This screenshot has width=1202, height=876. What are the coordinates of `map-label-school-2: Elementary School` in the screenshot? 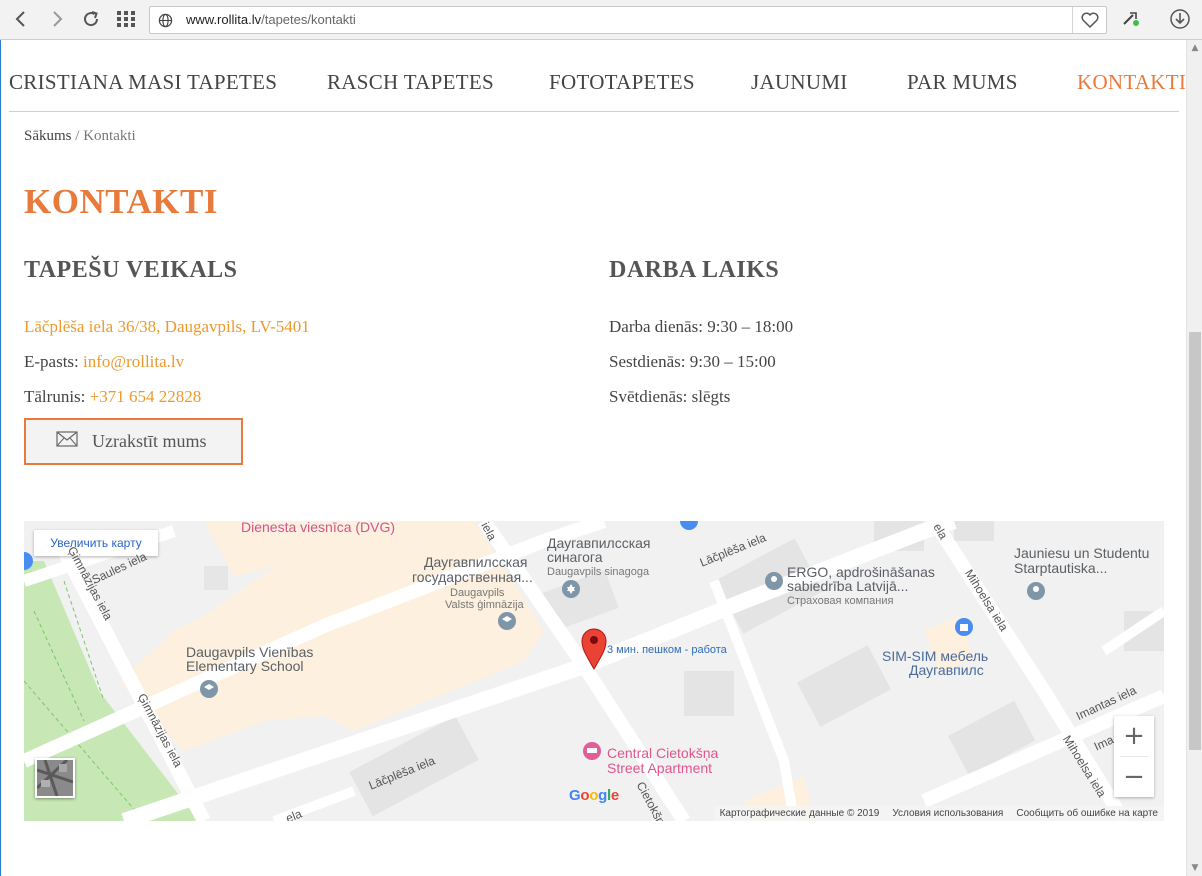 It's located at (245, 666).